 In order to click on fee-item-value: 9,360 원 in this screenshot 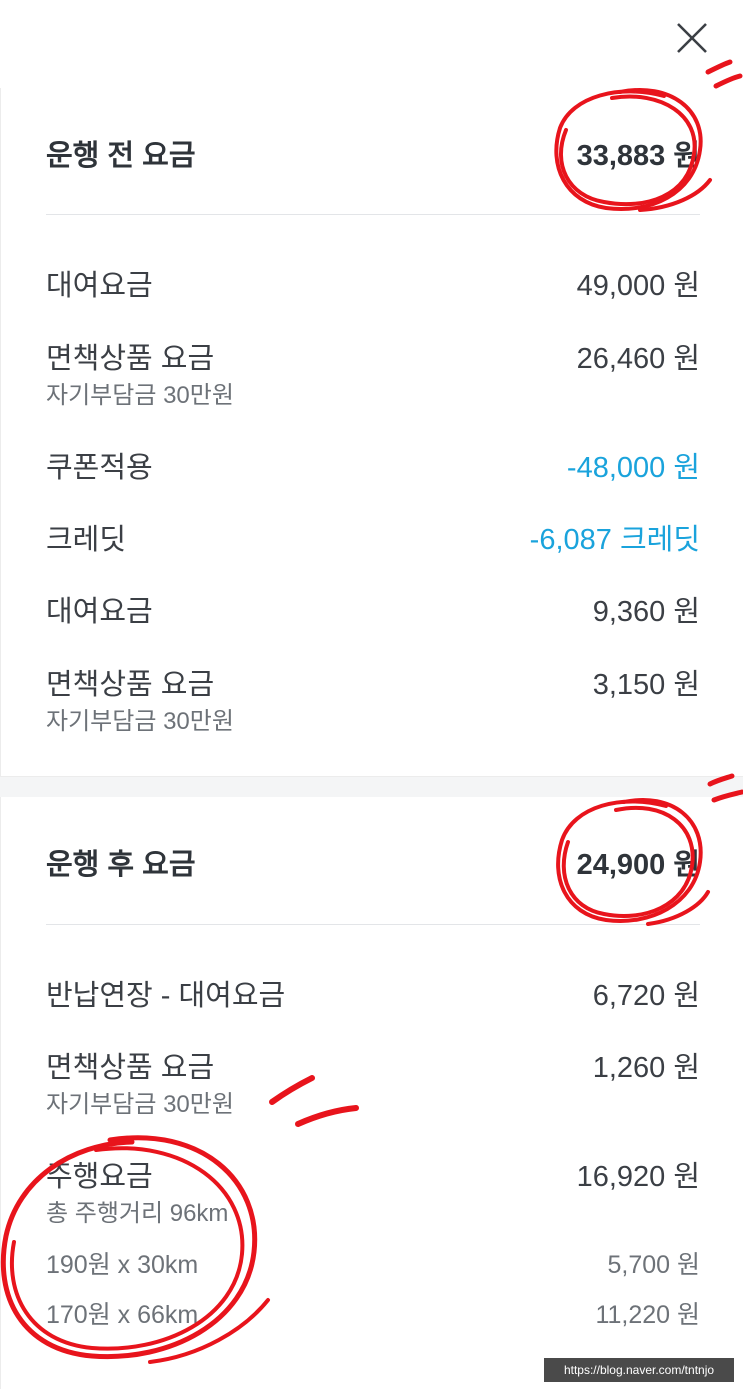, I will do `click(646, 612)`.